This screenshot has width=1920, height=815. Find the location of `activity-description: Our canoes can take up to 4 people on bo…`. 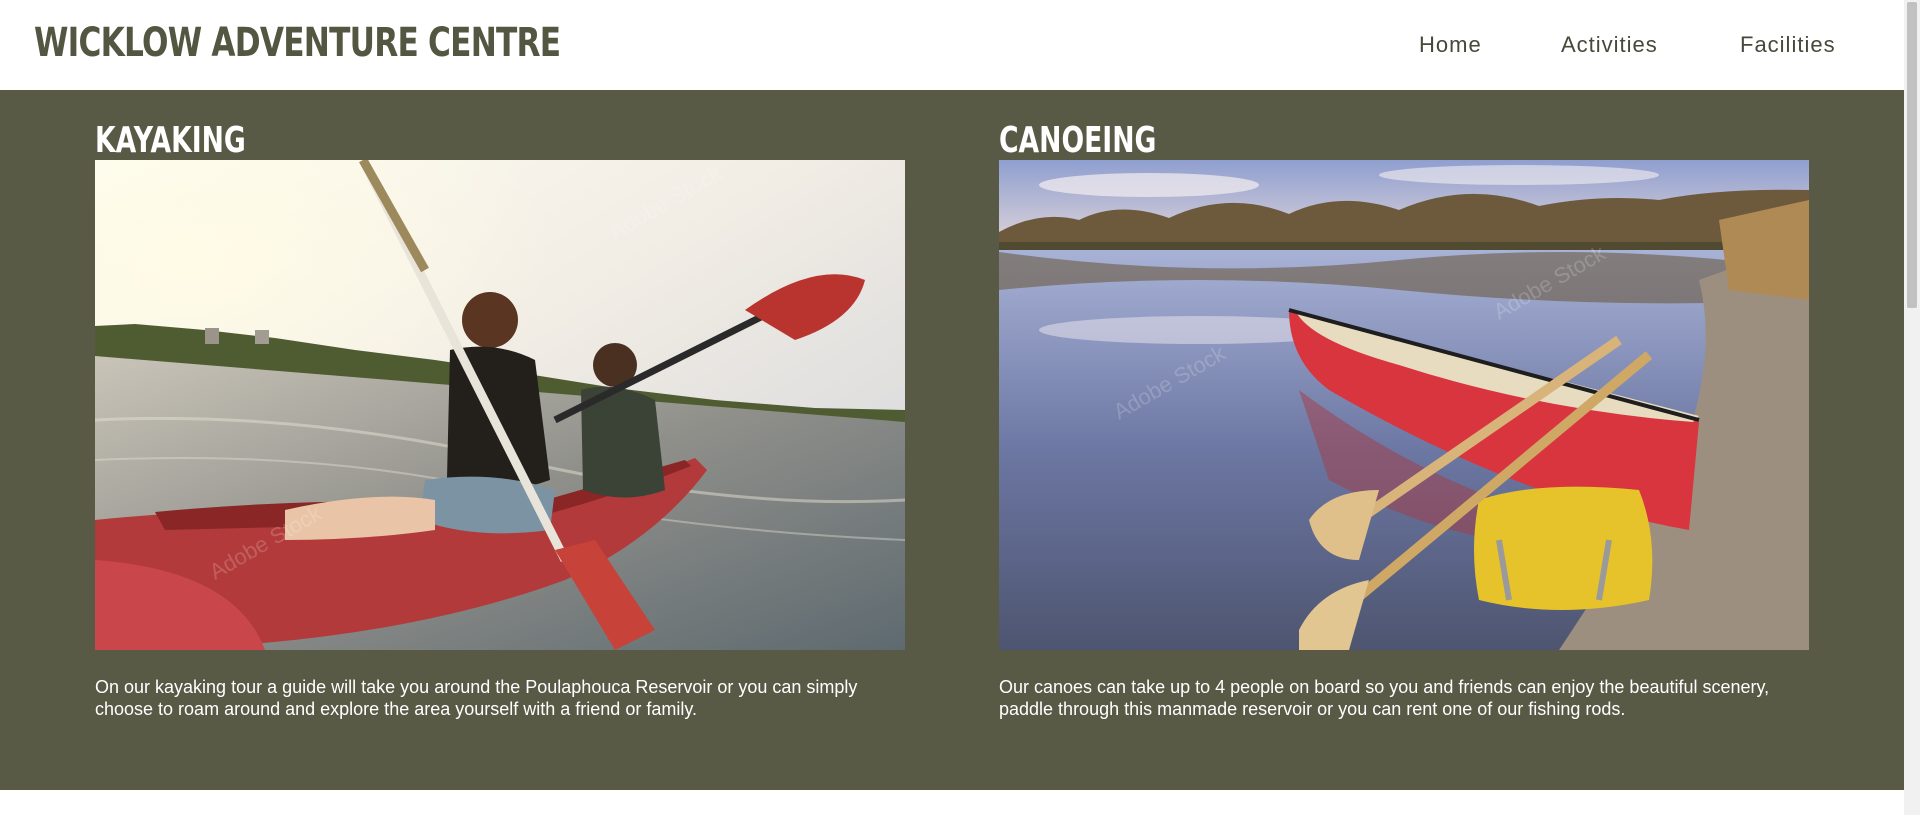

activity-description: Our canoes can take up to 4 people on bo… is located at coordinates (1384, 698).